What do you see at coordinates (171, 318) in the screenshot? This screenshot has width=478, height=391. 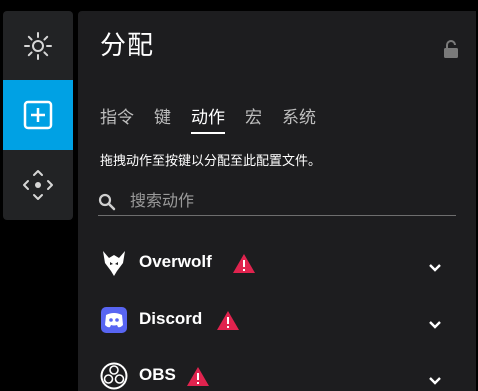 I see `integration-name: Discord` at bounding box center [171, 318].